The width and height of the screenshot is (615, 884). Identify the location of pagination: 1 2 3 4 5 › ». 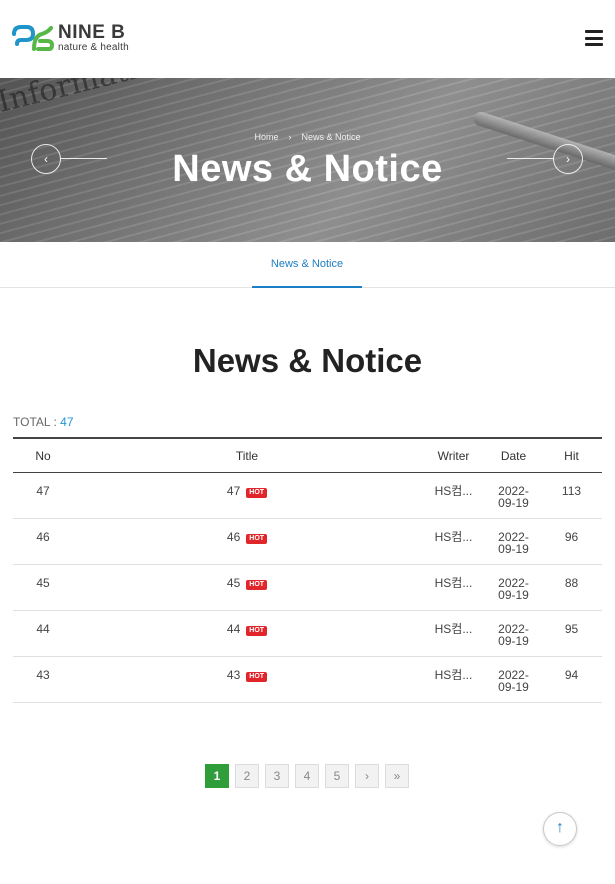
(310, 776).